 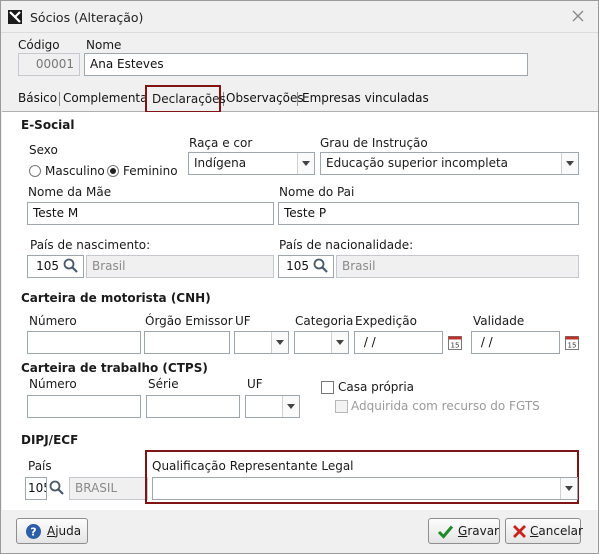 I want to click on sexo-feminino-label: Feminino, so click(x=150, y=171).